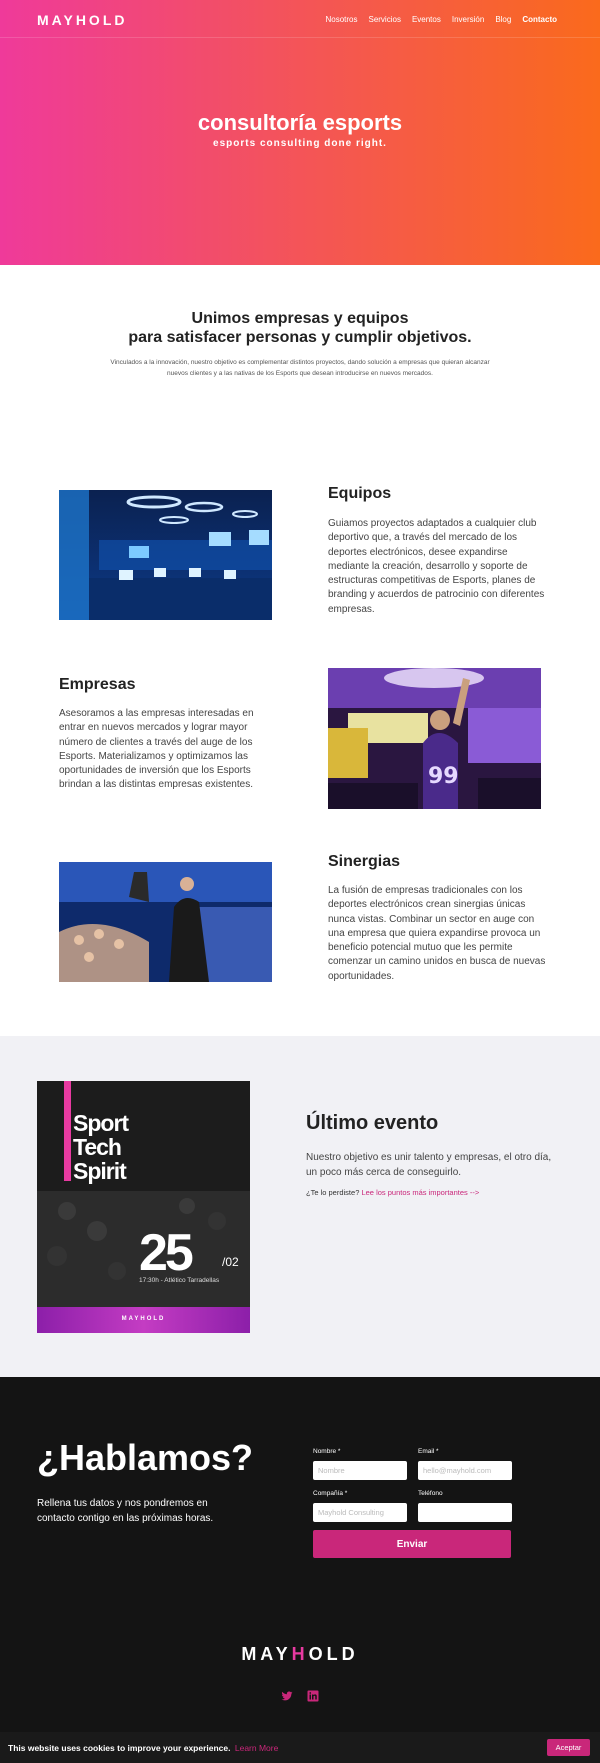 The image size is (600, 1763). Describe the element at coordinates (166, 1253) in the screenshot. I see `poster-day: 25` at that location.